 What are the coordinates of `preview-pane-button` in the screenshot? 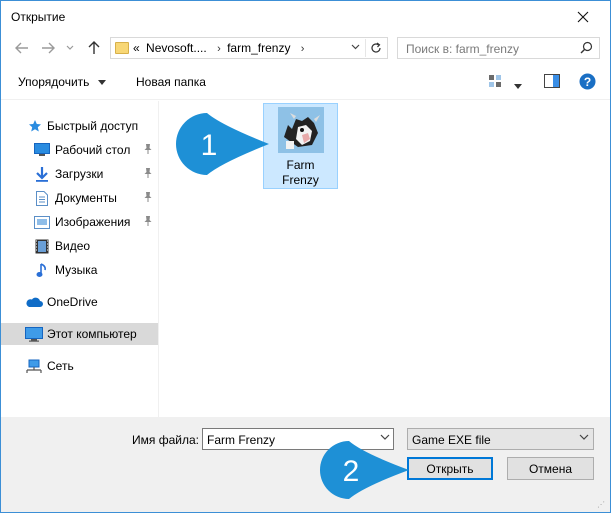 It's located at (552, 82).